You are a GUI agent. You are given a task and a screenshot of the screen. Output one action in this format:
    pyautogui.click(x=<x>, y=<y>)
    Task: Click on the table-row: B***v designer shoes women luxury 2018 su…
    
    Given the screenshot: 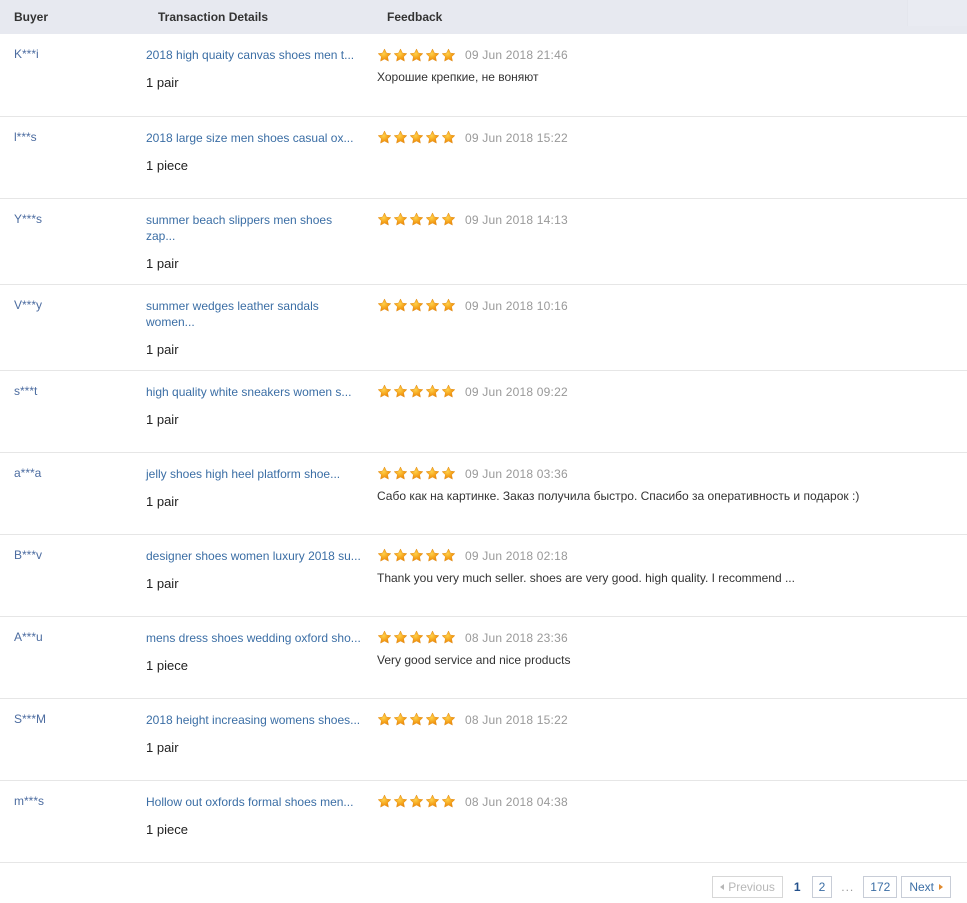 What is the action you would take?
    pyautogui.click(x=483, y=575)
    